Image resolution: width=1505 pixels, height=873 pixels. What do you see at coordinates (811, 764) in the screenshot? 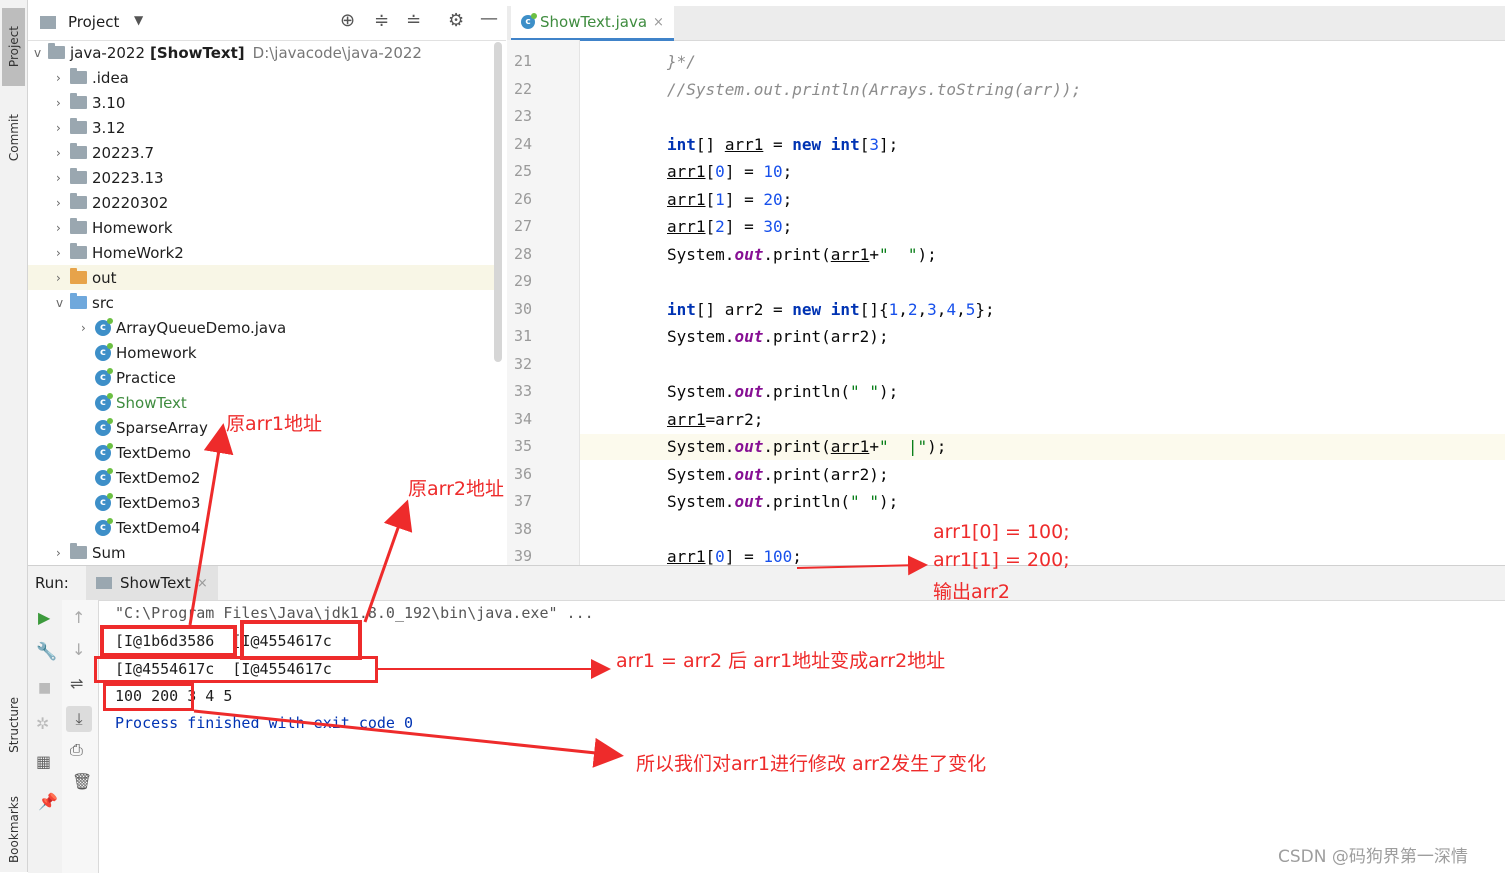
I see `annotation-conclusion: 所以我们对arr1进行修改 arr2发生了变化` at bounding box center [811, 764].